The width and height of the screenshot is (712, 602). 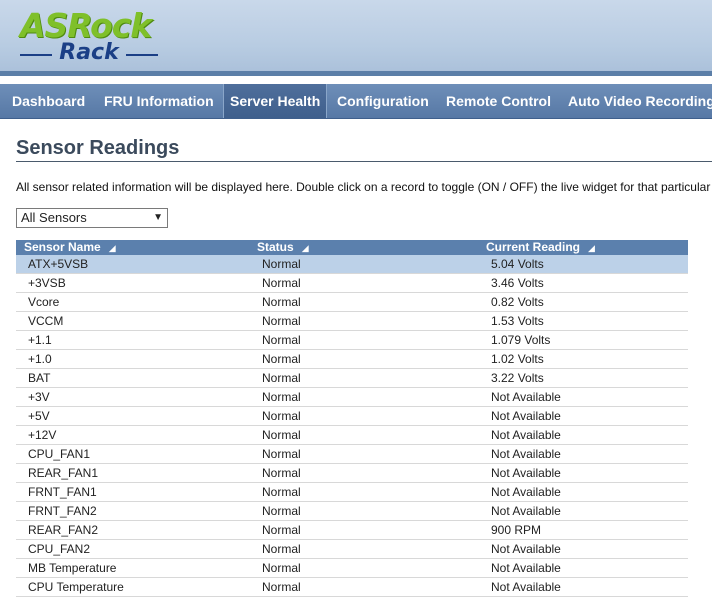 I want to click on sensor-name: CPU_FAN1, so click(x=59, y=454).